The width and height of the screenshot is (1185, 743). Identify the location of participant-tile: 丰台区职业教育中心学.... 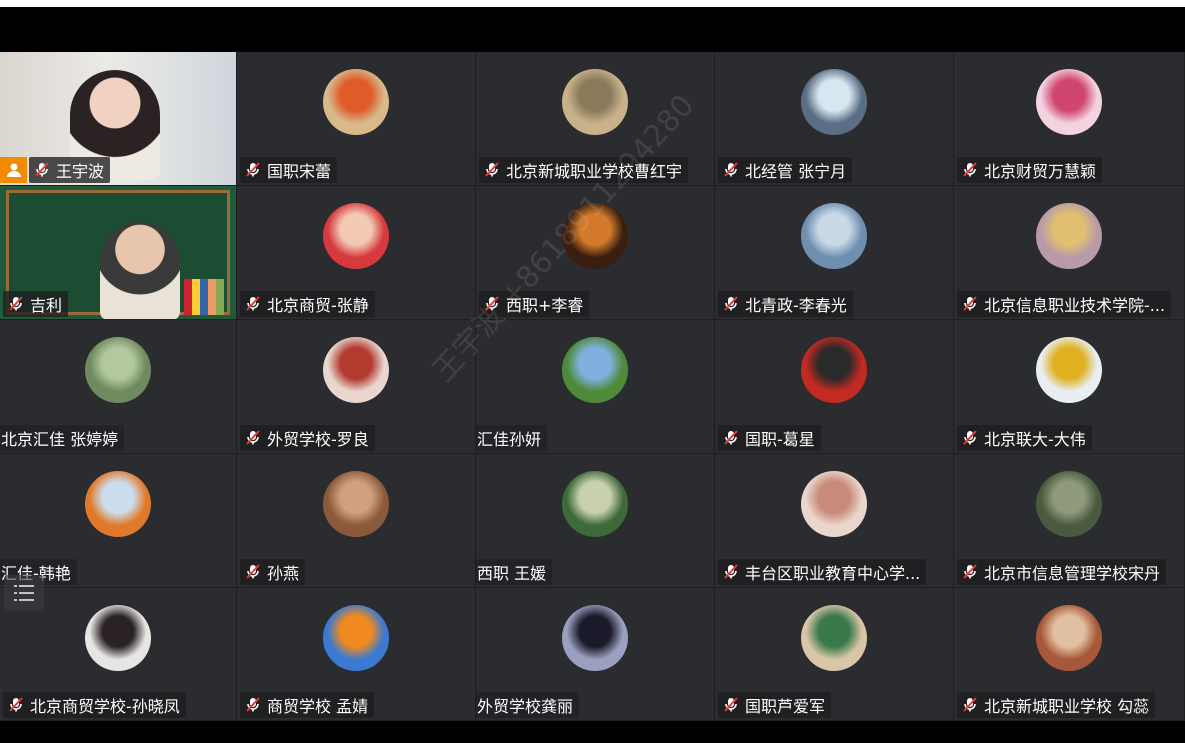
(834, 521).